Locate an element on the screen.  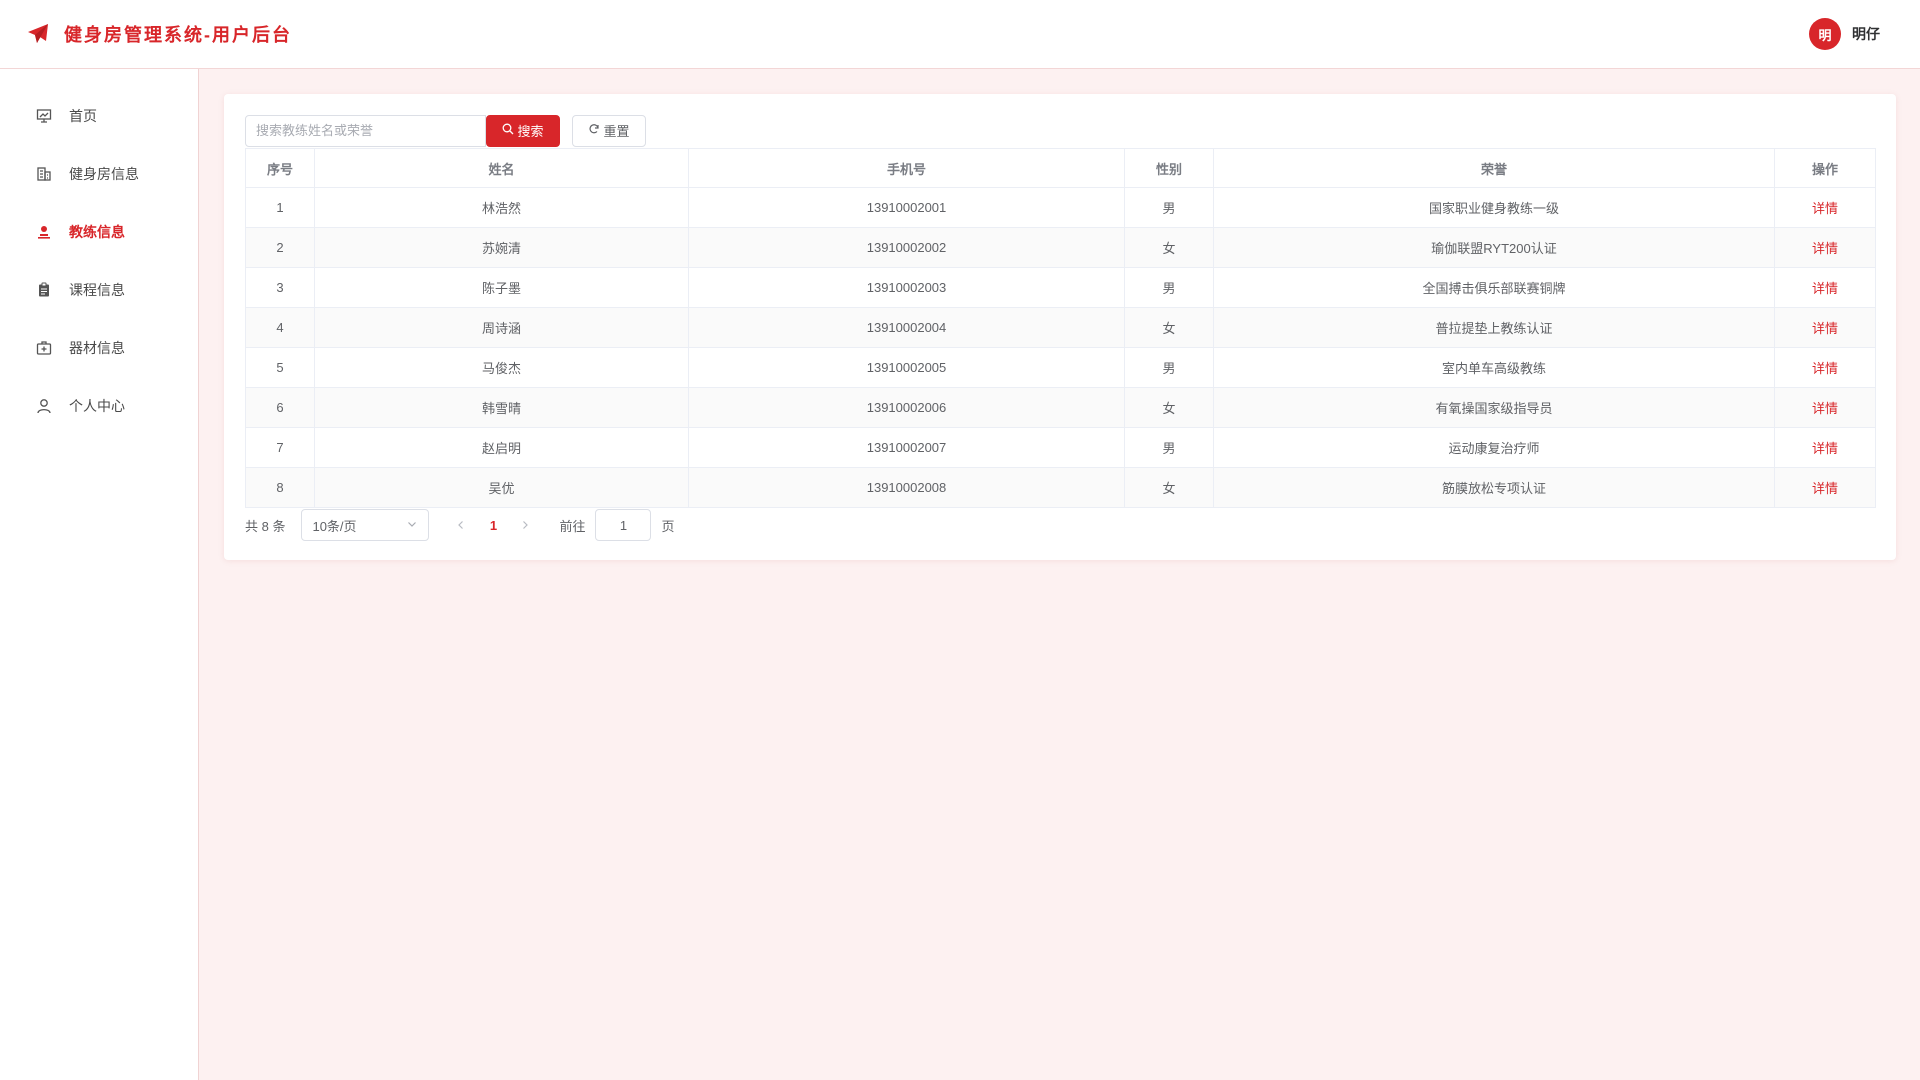
search-button: 搜索 is located at coordinates (523, 130).